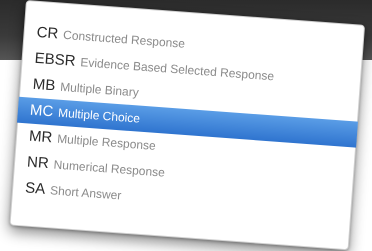 The height and width of the screenshot is (251, 372). I want to click on option-code: NR, so click(38, 163).